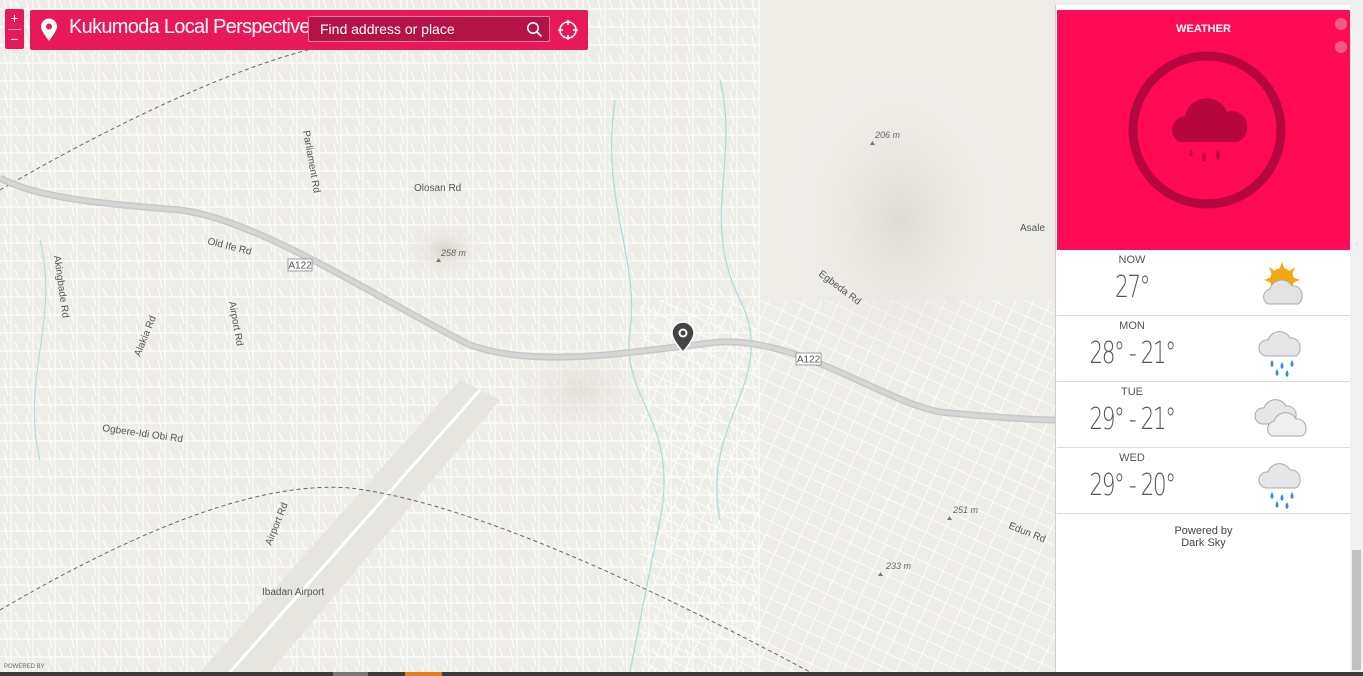  I want to click on search-bar: Kukumoda Local Perspective, so click(309, 30).